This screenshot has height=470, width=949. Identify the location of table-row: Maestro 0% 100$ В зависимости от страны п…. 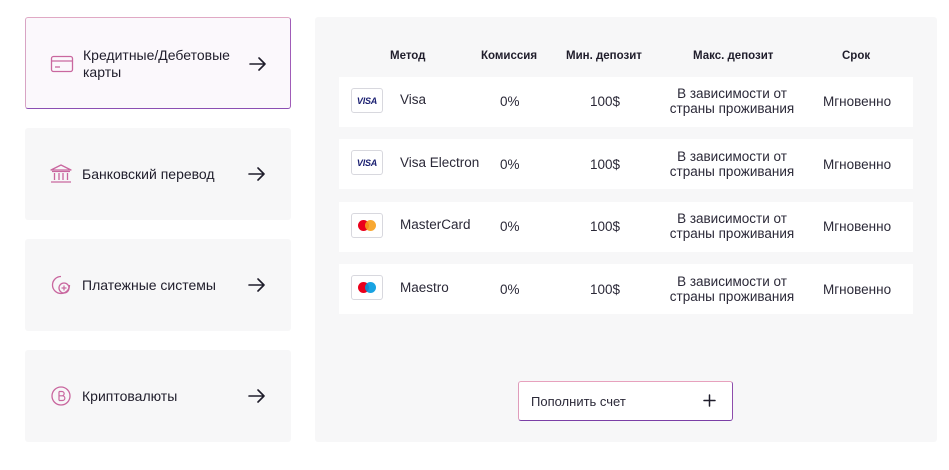
(626, 289).